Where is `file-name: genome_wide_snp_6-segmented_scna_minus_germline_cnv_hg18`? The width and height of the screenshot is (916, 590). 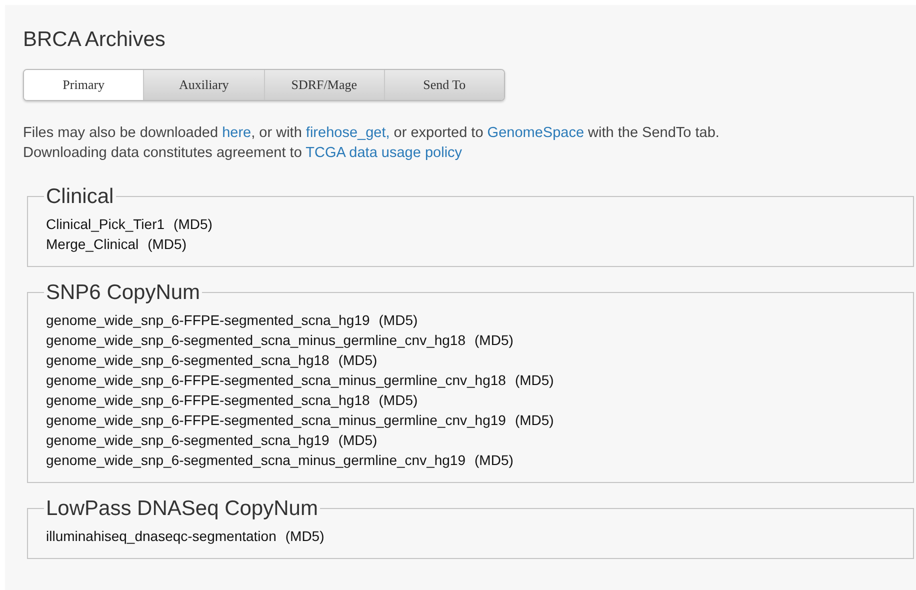 file-name: genome_wide_snp_6-segmented_scna_minus_germline_cnv_hg18 is located at coordinates (256, 340).